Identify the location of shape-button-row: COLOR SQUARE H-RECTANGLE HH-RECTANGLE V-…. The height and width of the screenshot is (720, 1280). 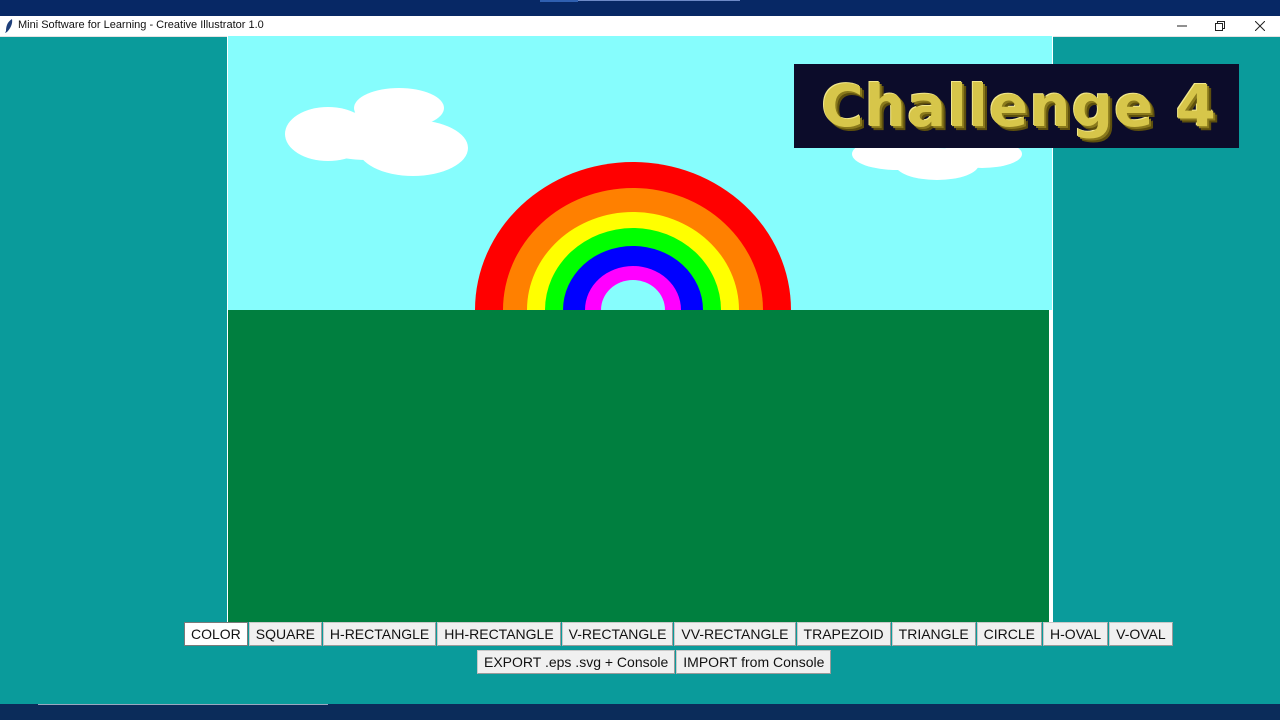
(679, 634).